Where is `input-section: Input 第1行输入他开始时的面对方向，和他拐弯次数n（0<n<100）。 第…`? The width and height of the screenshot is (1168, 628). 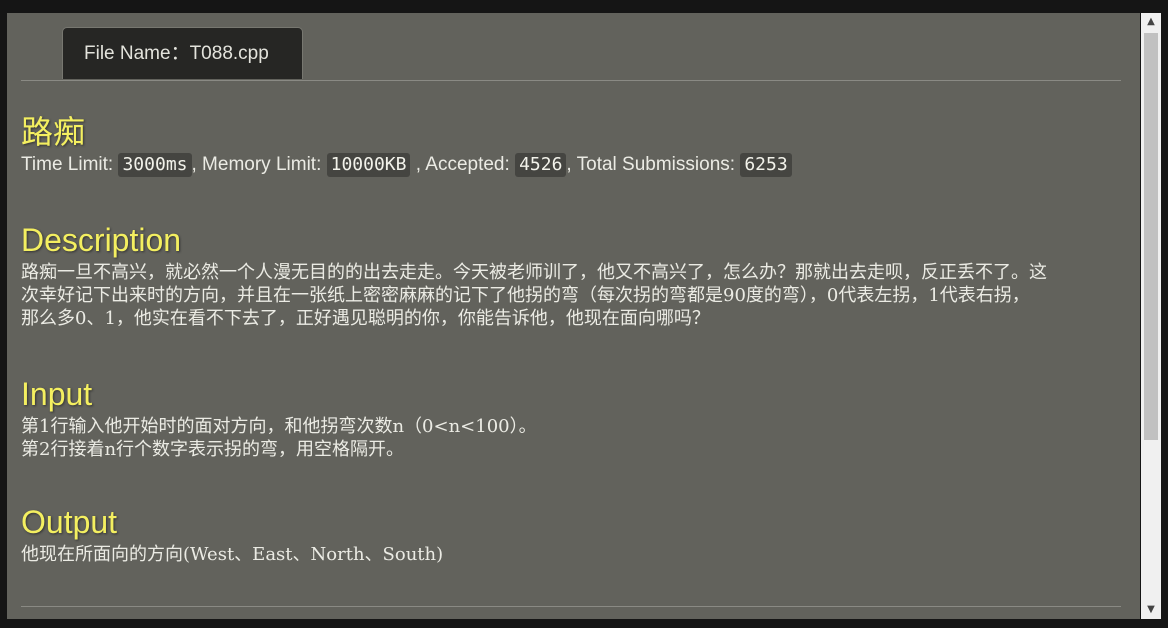
input-section: Input 第1行输入他开始时的面对方向，和他拐弯次数n（0<n<100）。 第… is located at coordinates (573, 417).